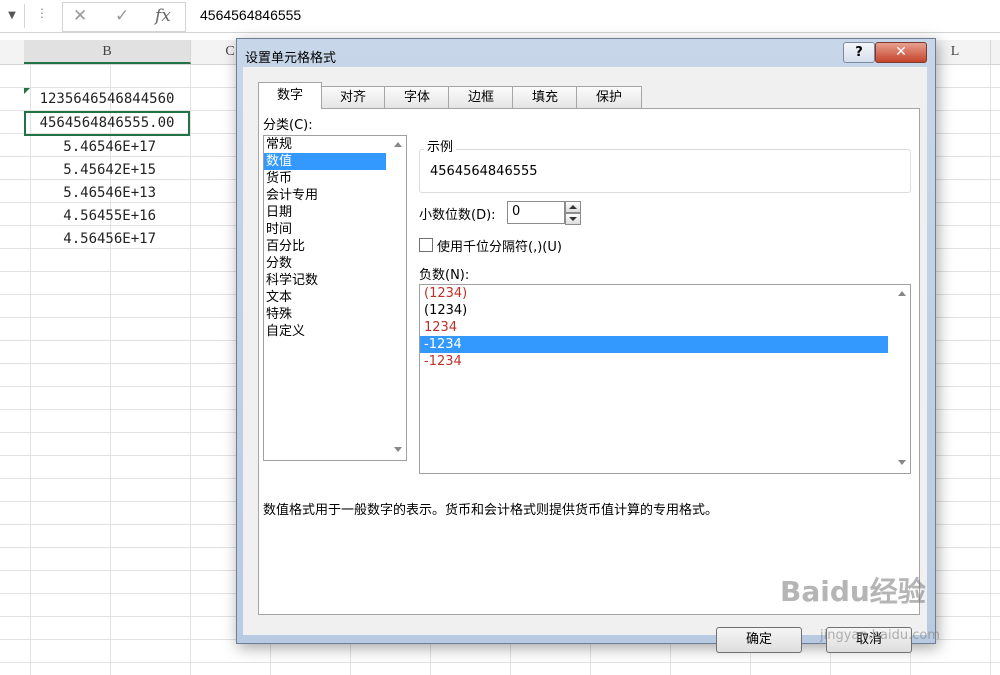  I want to click on cancel-entry-icon: ✕, so click(80, 16).